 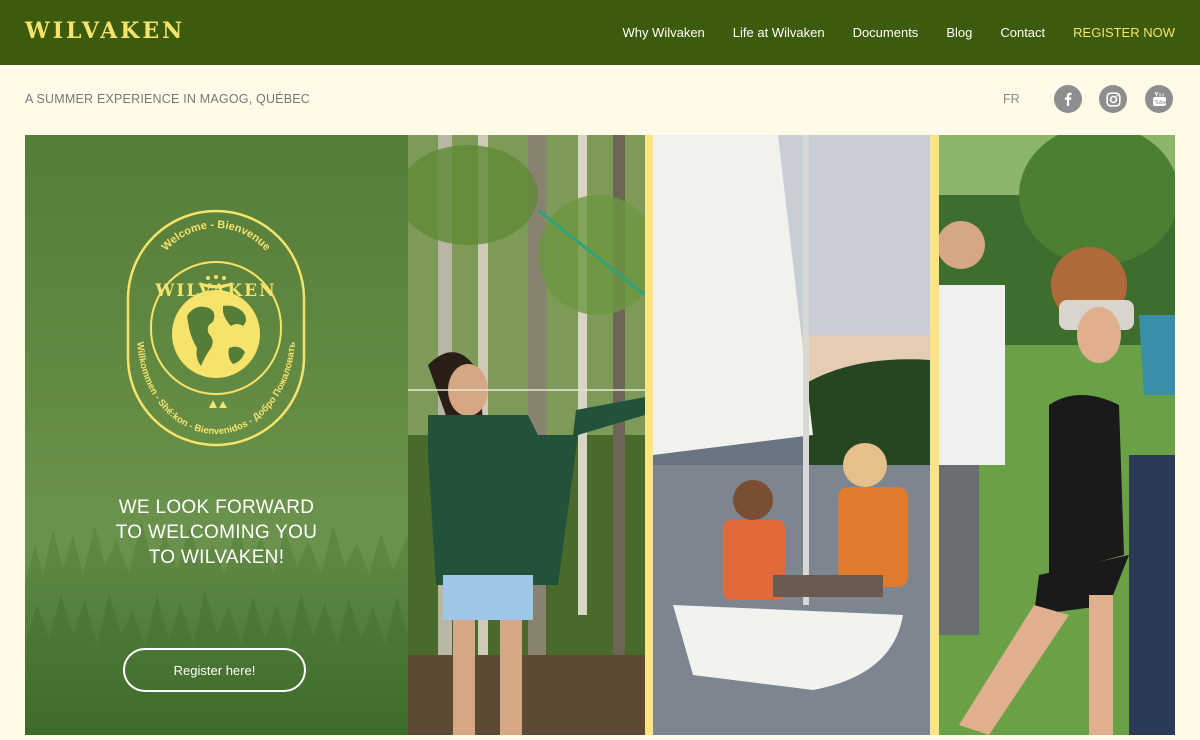 I want to click on instagram-icon, so click(x=1113, y=99).